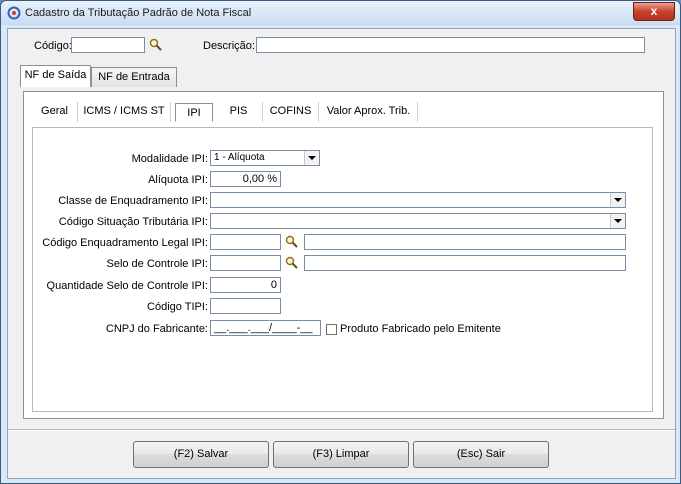 This screenshot has width=681, height=484. What do you see at coordinates (450, 45) in the screenshot?
I see `descricao-input` at bounding box center [450, 45].